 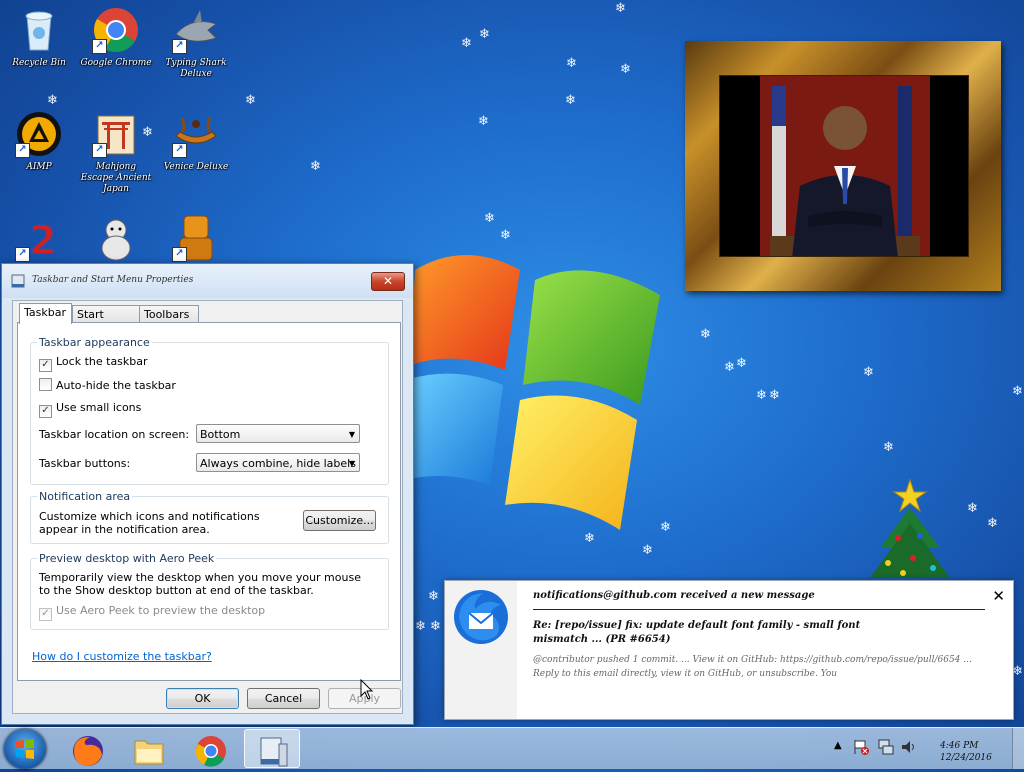 What do you see at coordinates (196, 30) in the screenshot?
I see `shark-icon: ↗` at bounding box center [196, 30].